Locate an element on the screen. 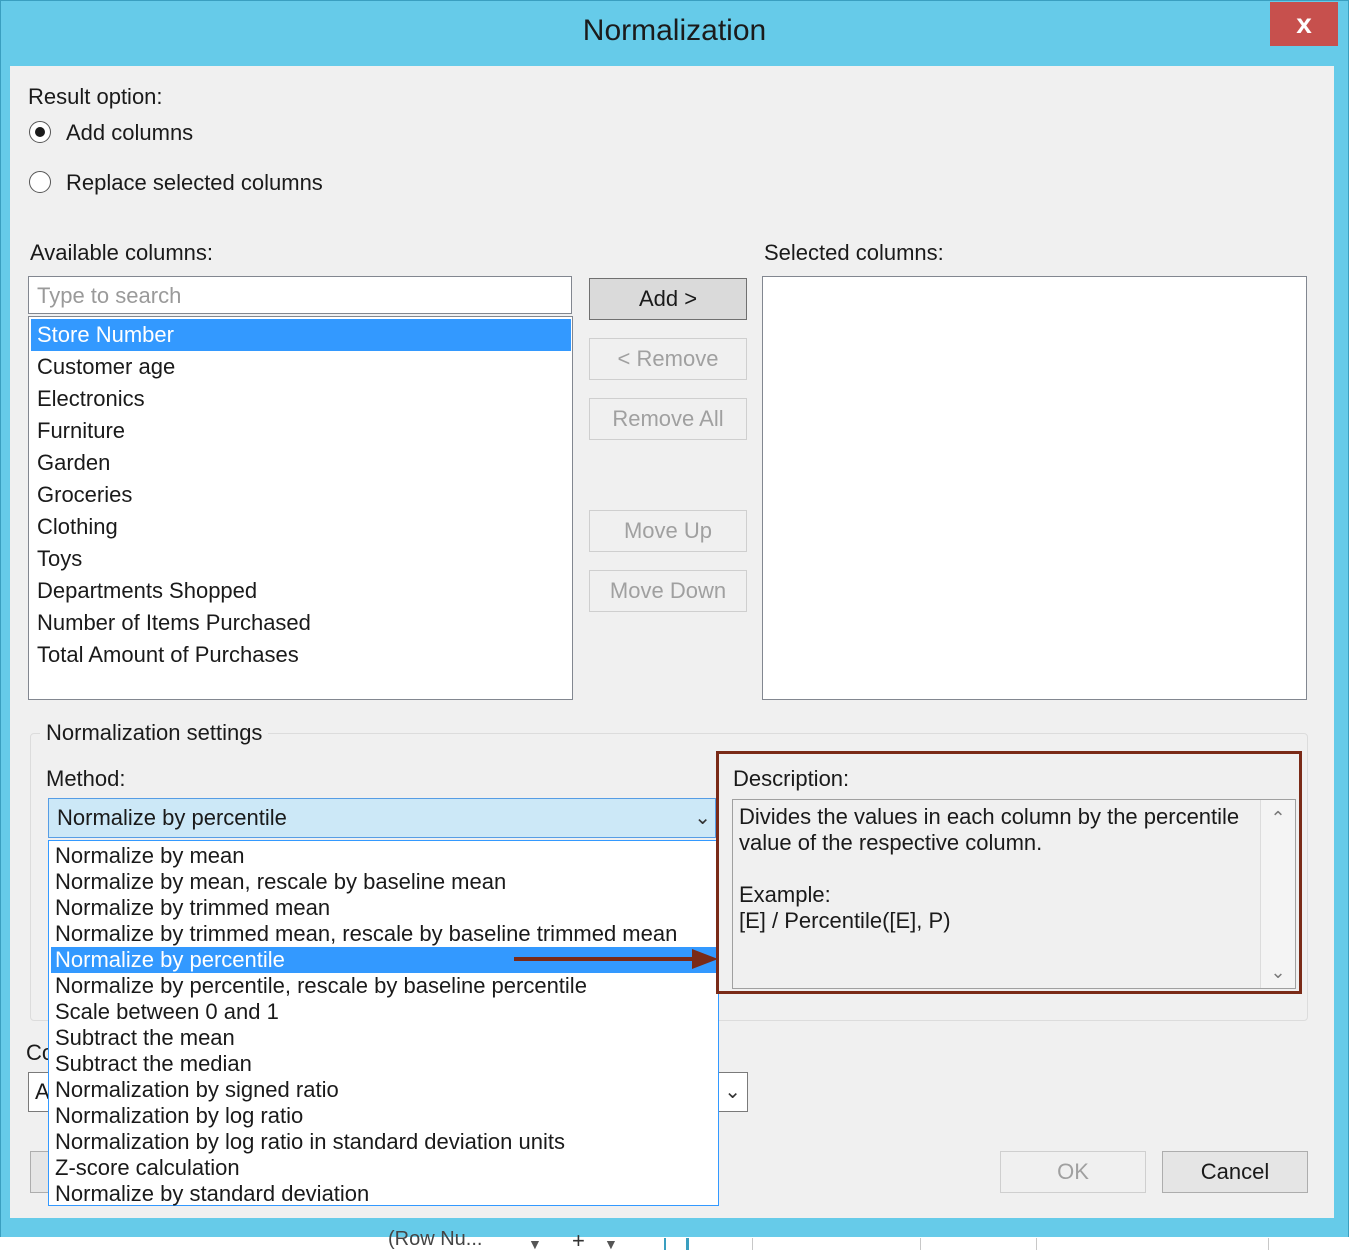  list-item: Number of Items Purchased is located at coordinates (301, 623).